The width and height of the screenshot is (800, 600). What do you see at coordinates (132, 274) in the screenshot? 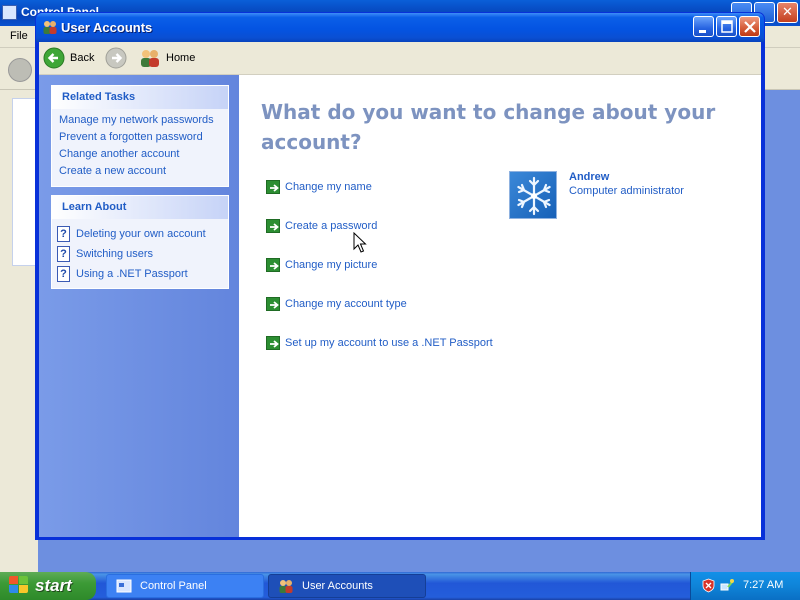
I see `learn-net-passport-label: Using a .NET Passport` at bounding box center [132, 274].